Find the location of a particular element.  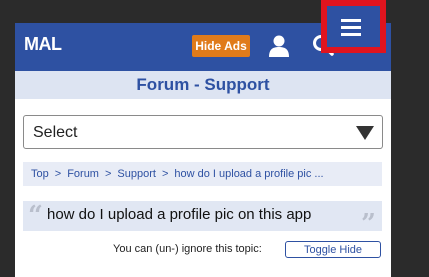

toggle-hide-button: Toggle Hide is located at coordinates (333, 249).